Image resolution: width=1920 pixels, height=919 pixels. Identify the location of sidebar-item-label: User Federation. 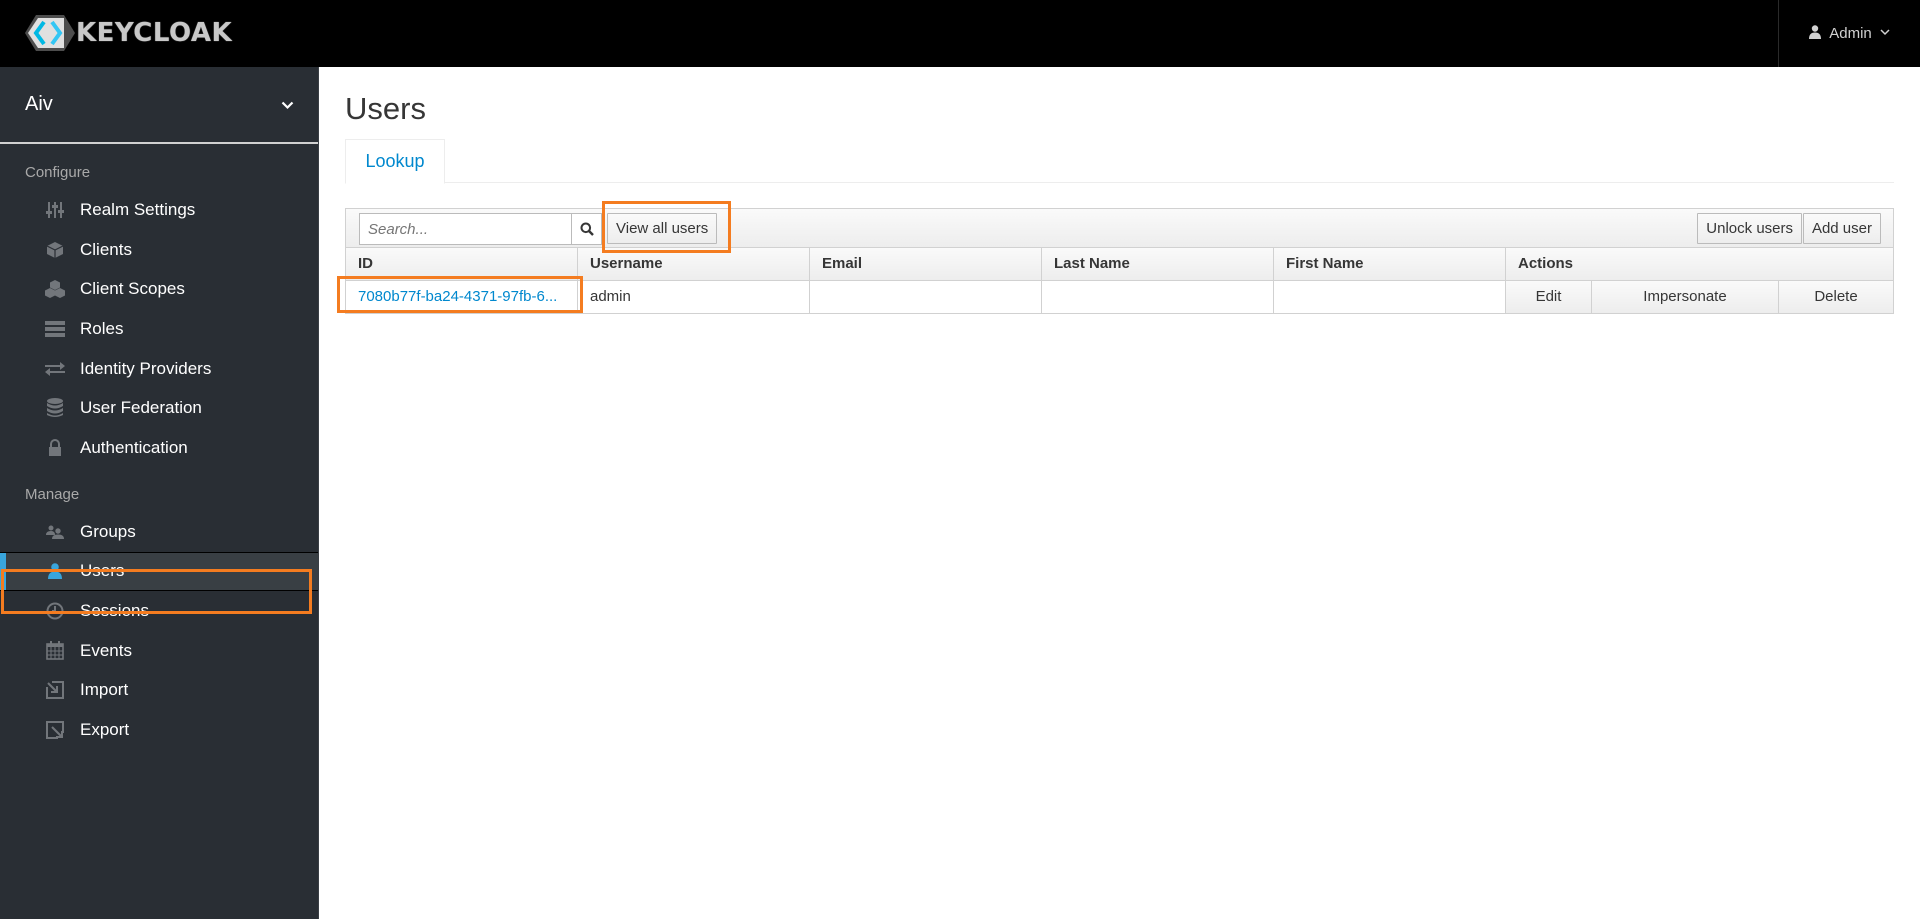
(141, 408).